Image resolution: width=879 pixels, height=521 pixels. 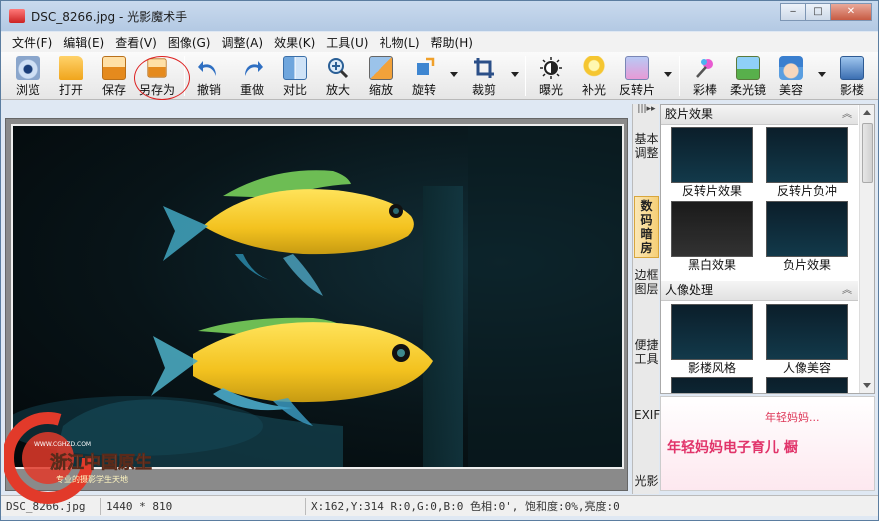 What do you see at coordinates (646, 112) in the screenshot?
I see `panel-collapse-toggle: |||▸▸` at bounding box center [646, 112].